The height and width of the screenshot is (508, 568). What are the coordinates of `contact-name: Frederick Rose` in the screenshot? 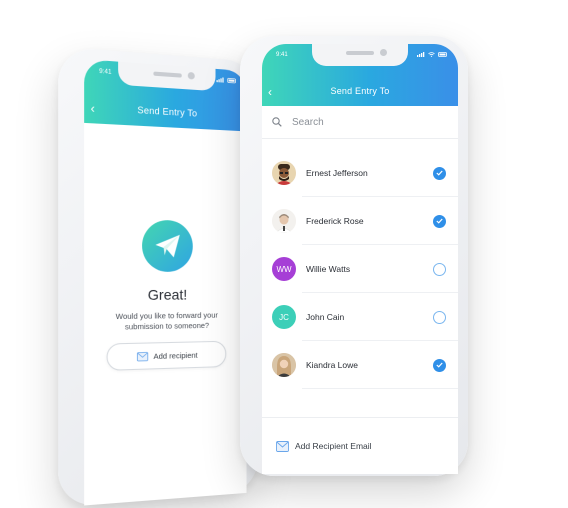 It's located at (335, 221).